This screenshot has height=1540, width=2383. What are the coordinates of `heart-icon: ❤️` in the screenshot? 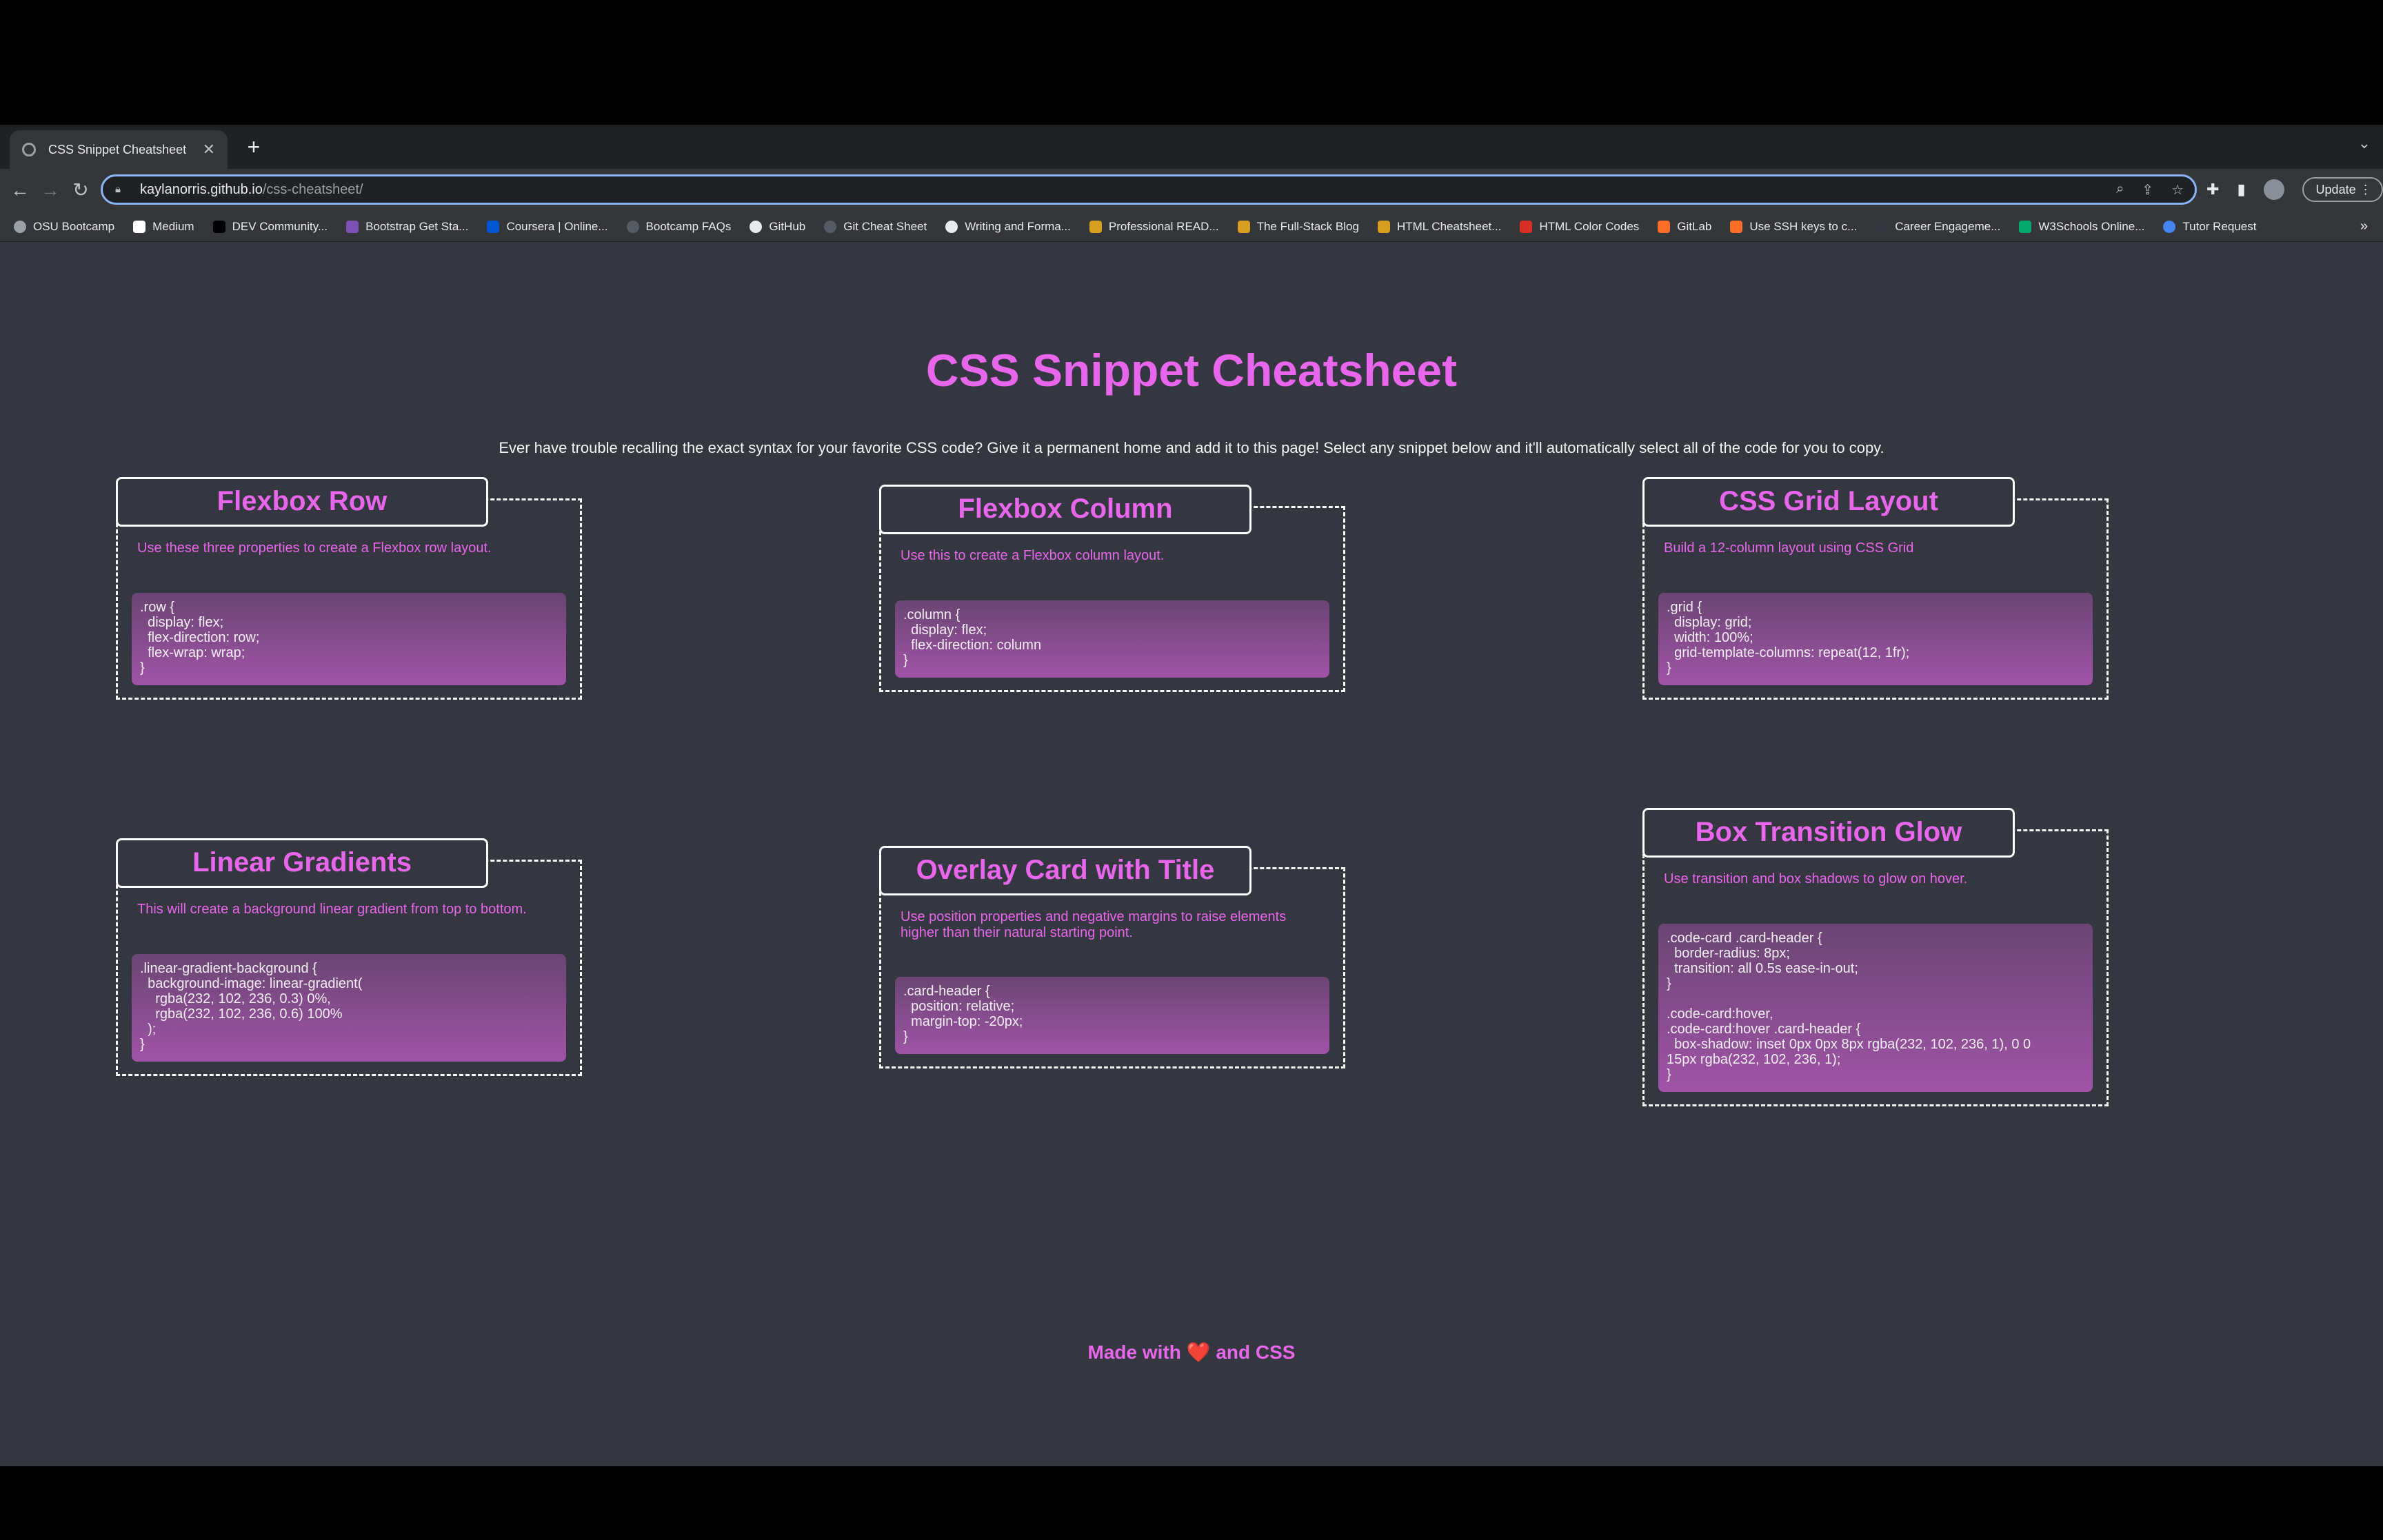 It's located at (1198, 1352).